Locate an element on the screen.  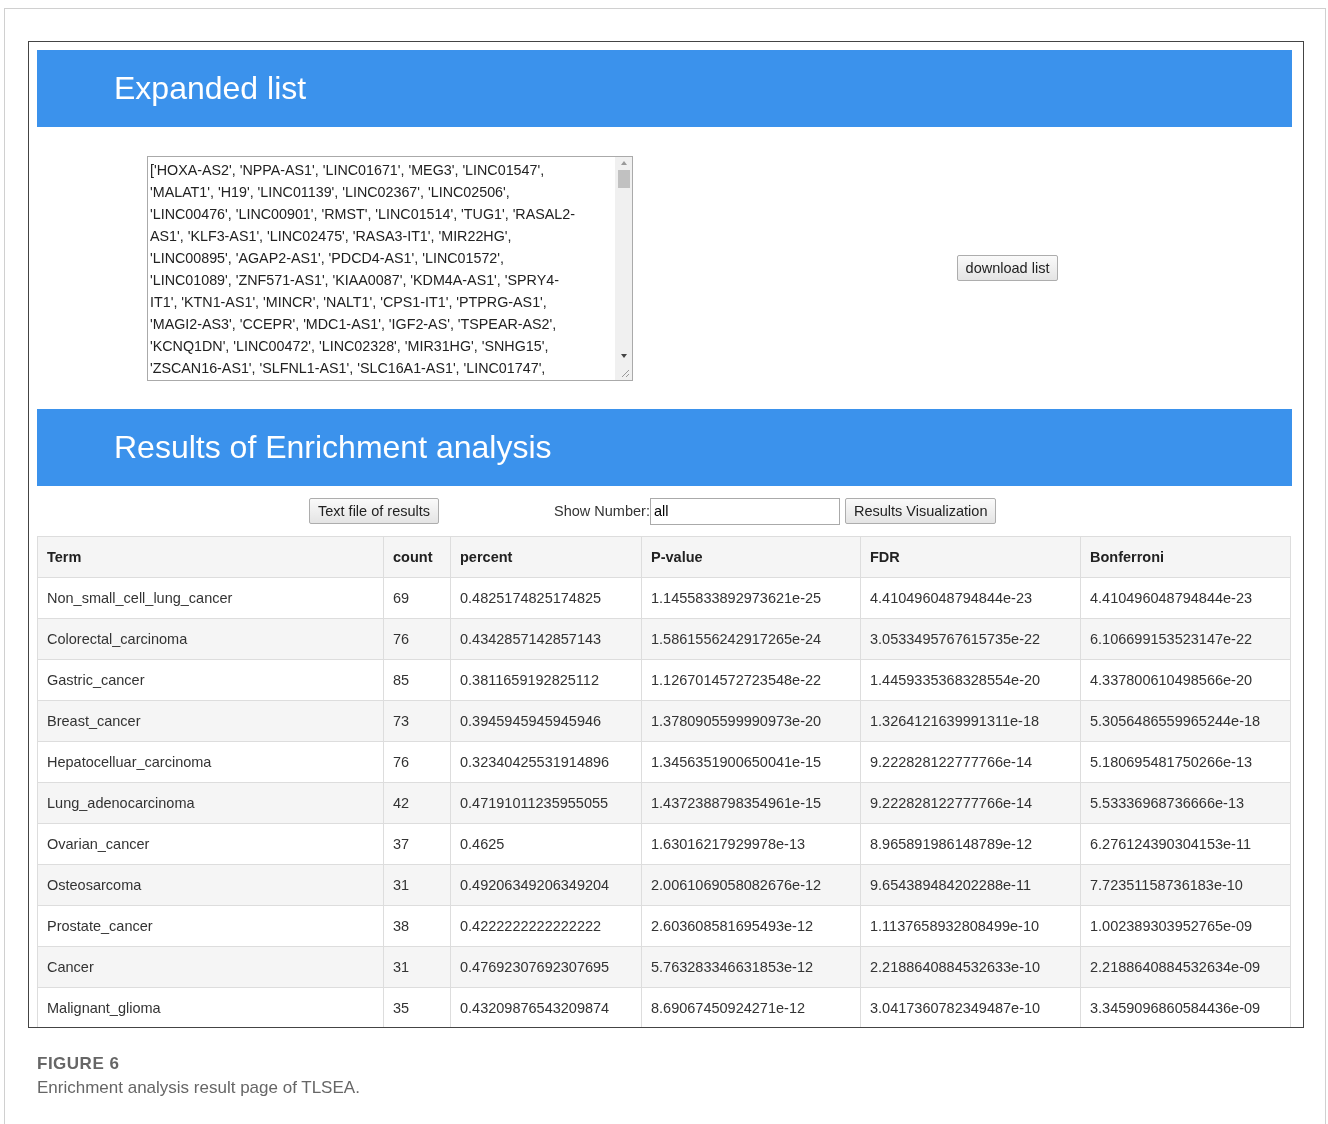
fdr-cell: 1.1137658932808499e-10 is located at coordinates (970, 926).